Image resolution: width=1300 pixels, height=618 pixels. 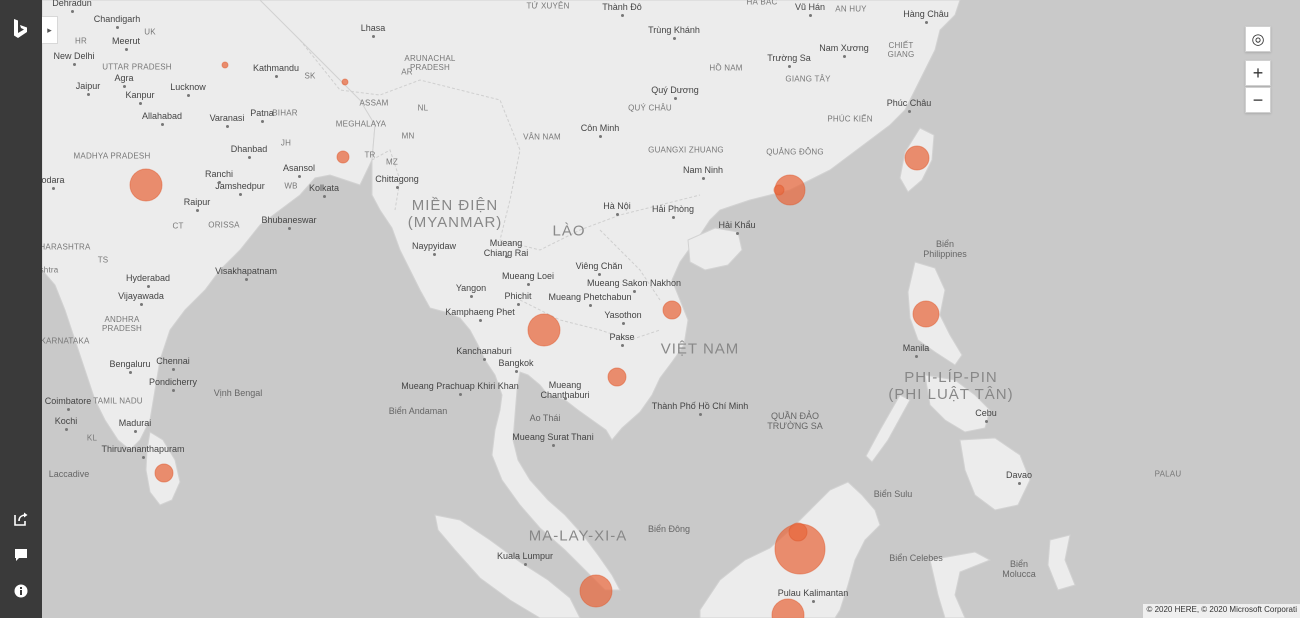 I want to click on minus-icon: −, so click(x=1258, y=99).